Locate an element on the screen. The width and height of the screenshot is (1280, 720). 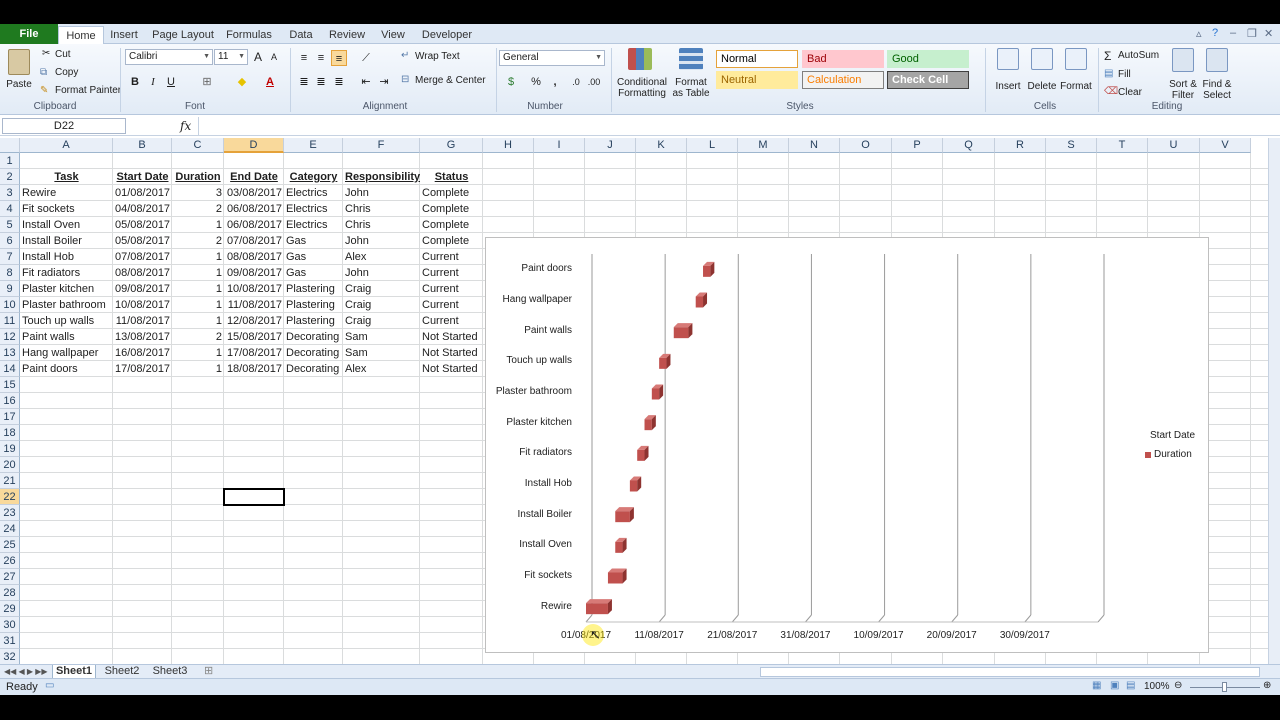
formula-input is located at coordinates (733, 126).